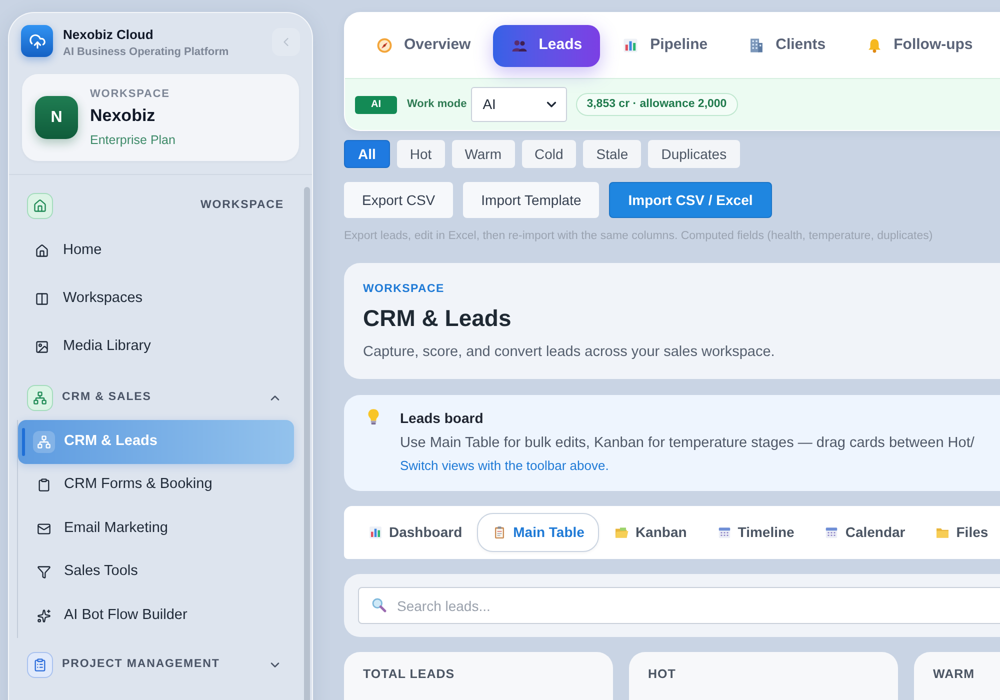 The width and height of the screenshot is (1000, 700). I want to click on network-tile-icon, so click(40, 398).